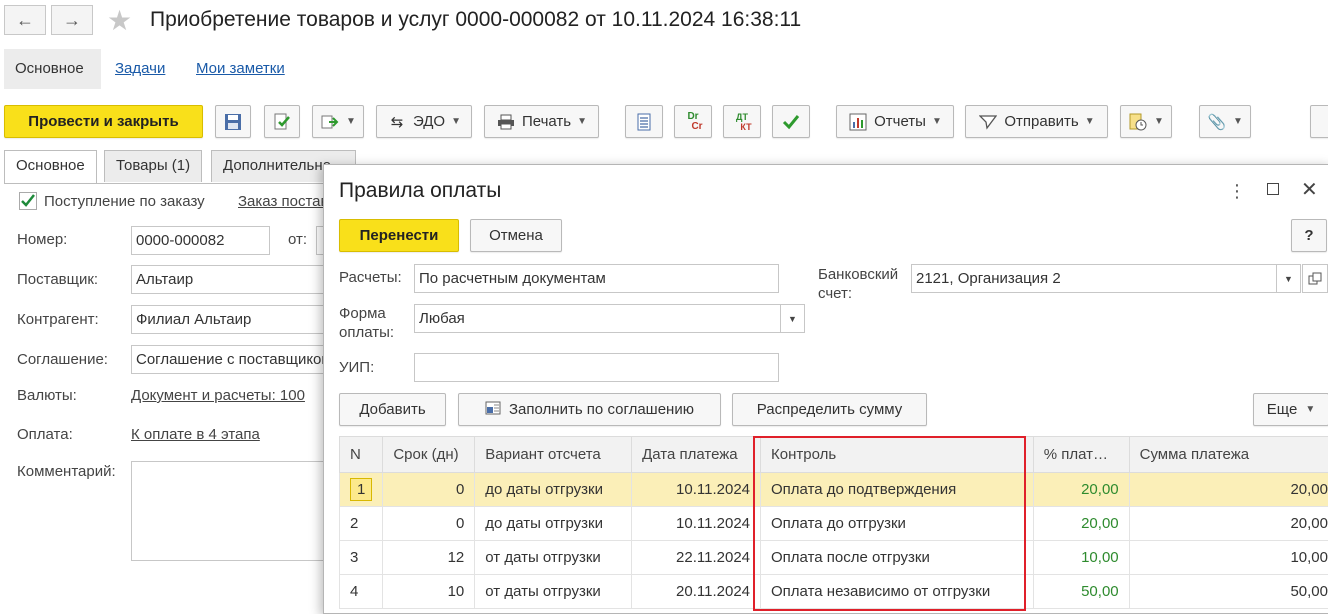 This screenshot has width=1328, height=614. What do you see at coordinates (233, 121) in the screenshot?
I see `save-button` at bounding box center [233, 121].